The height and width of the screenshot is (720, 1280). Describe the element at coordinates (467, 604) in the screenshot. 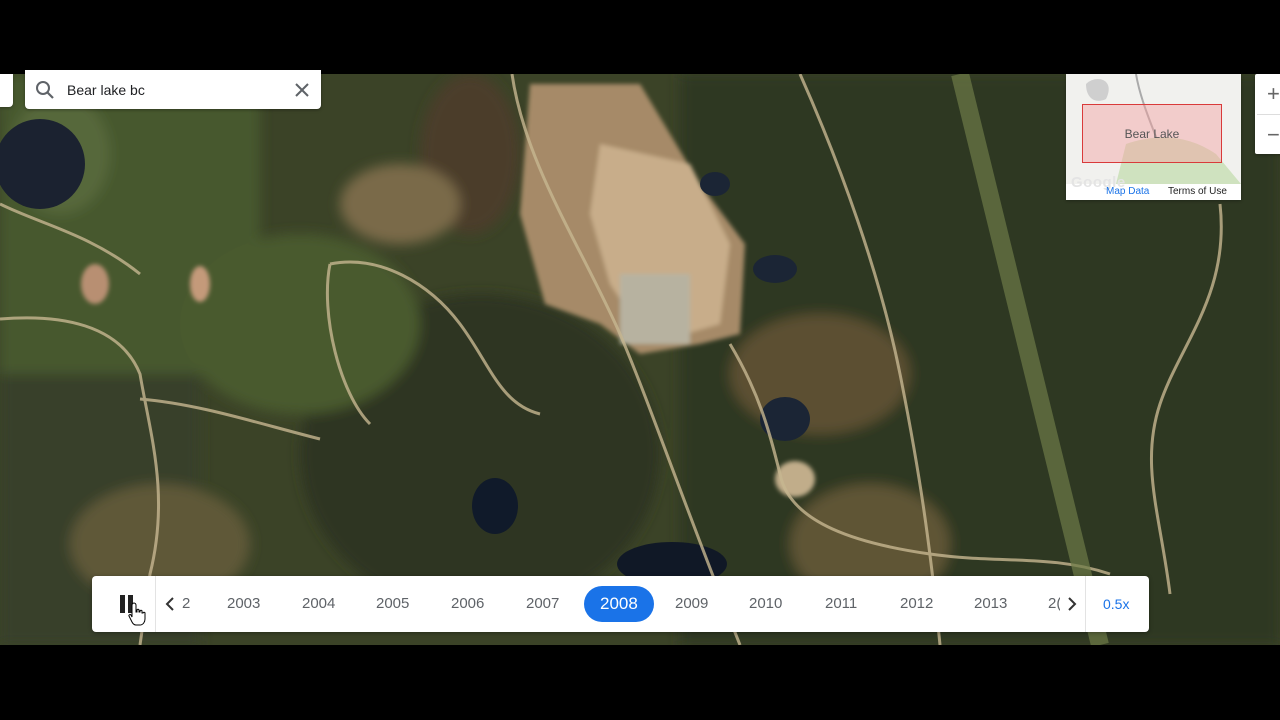

I see `year-2006: 2006` at that location.